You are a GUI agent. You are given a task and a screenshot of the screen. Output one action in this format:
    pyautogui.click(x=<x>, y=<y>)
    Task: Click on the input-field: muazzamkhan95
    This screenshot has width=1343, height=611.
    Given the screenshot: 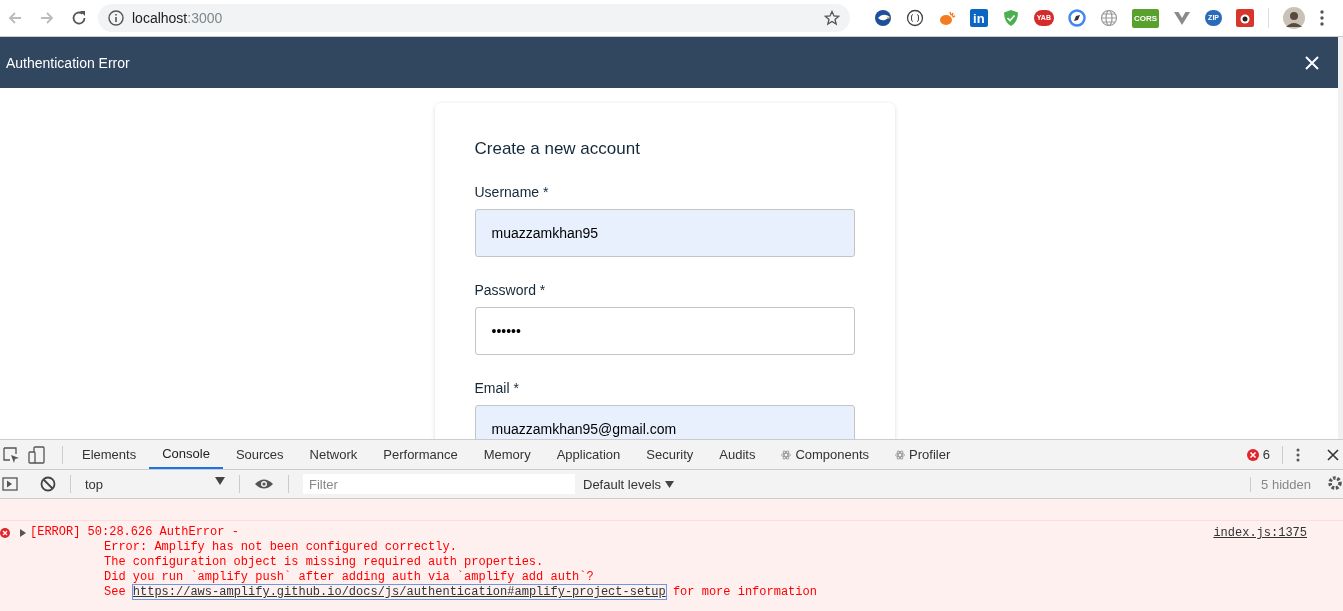 What is the action you would take?
    pyautogui.click(x=664, y=233)
    